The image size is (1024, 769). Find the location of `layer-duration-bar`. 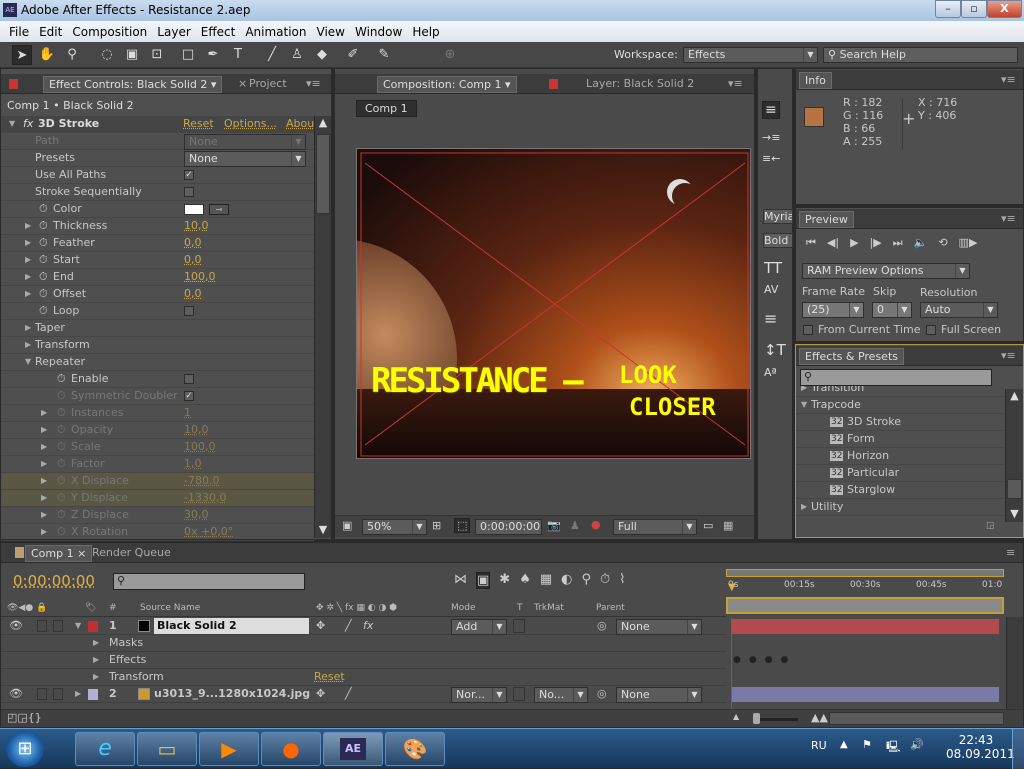

layer-duration-bar is located at coordinates (865, 626).